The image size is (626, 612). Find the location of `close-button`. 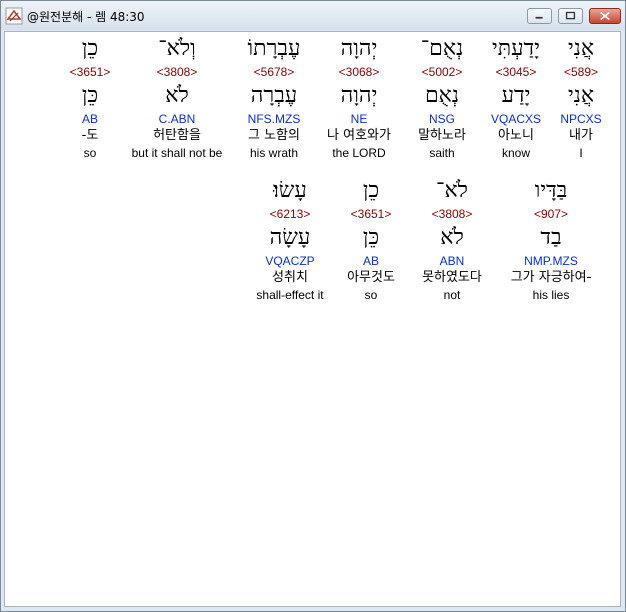

close-button is located at coordinates (605, 16).